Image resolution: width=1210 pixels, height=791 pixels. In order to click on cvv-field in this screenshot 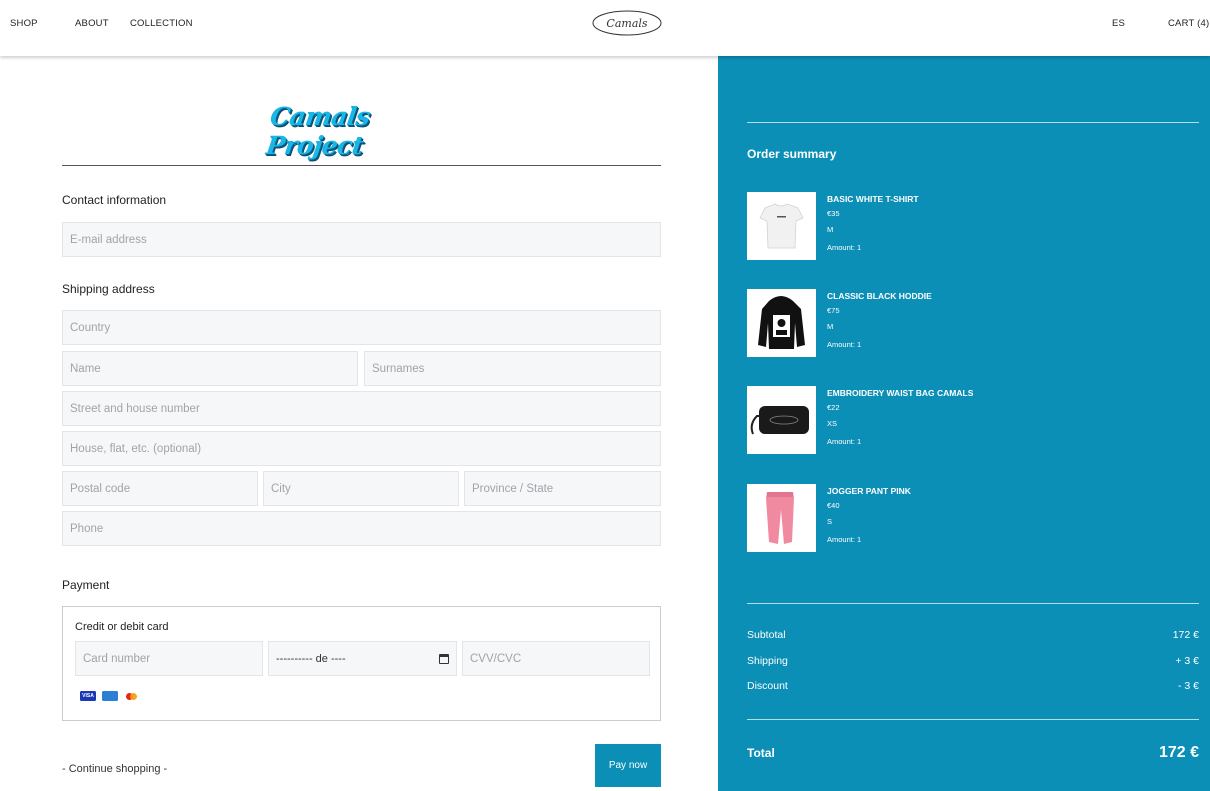, I will do `click(556, 658)`.